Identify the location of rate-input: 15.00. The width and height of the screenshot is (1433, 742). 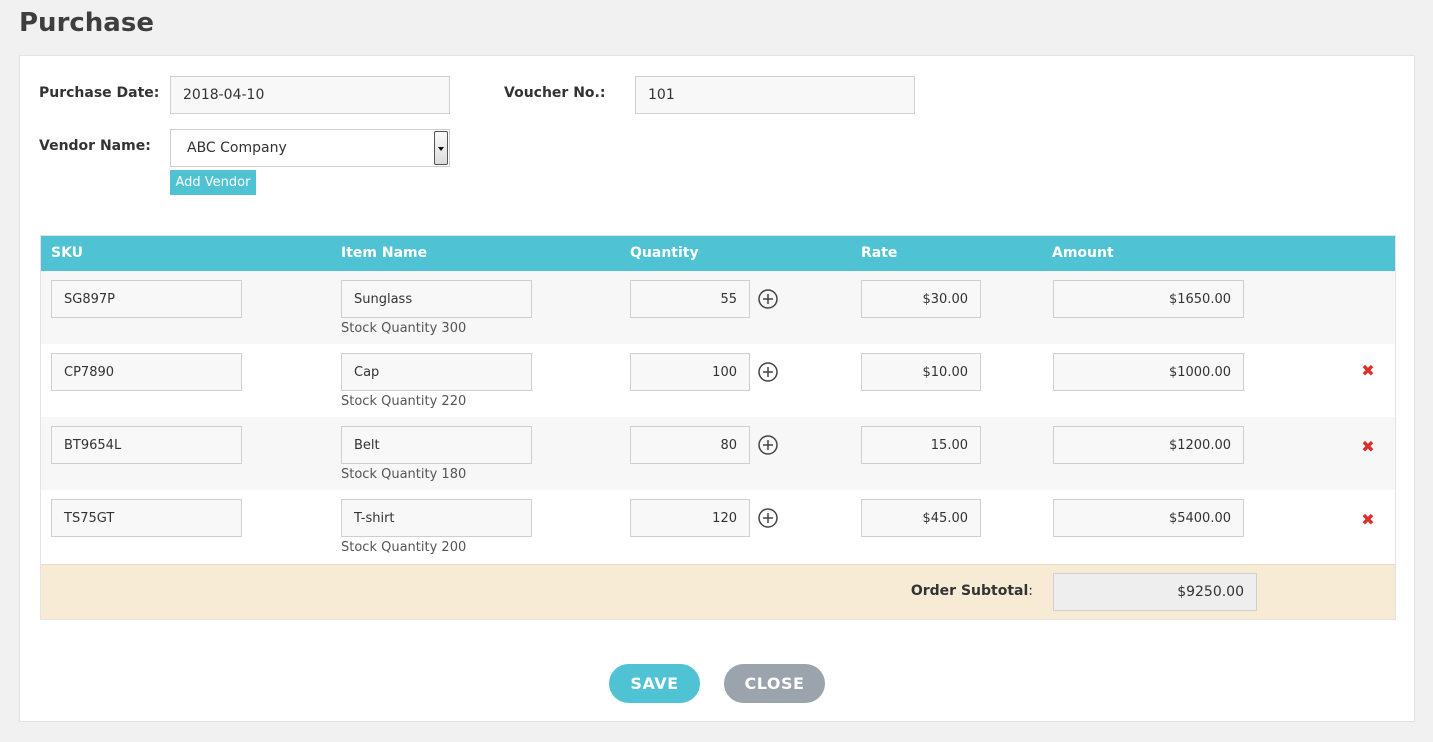
(921, 445).